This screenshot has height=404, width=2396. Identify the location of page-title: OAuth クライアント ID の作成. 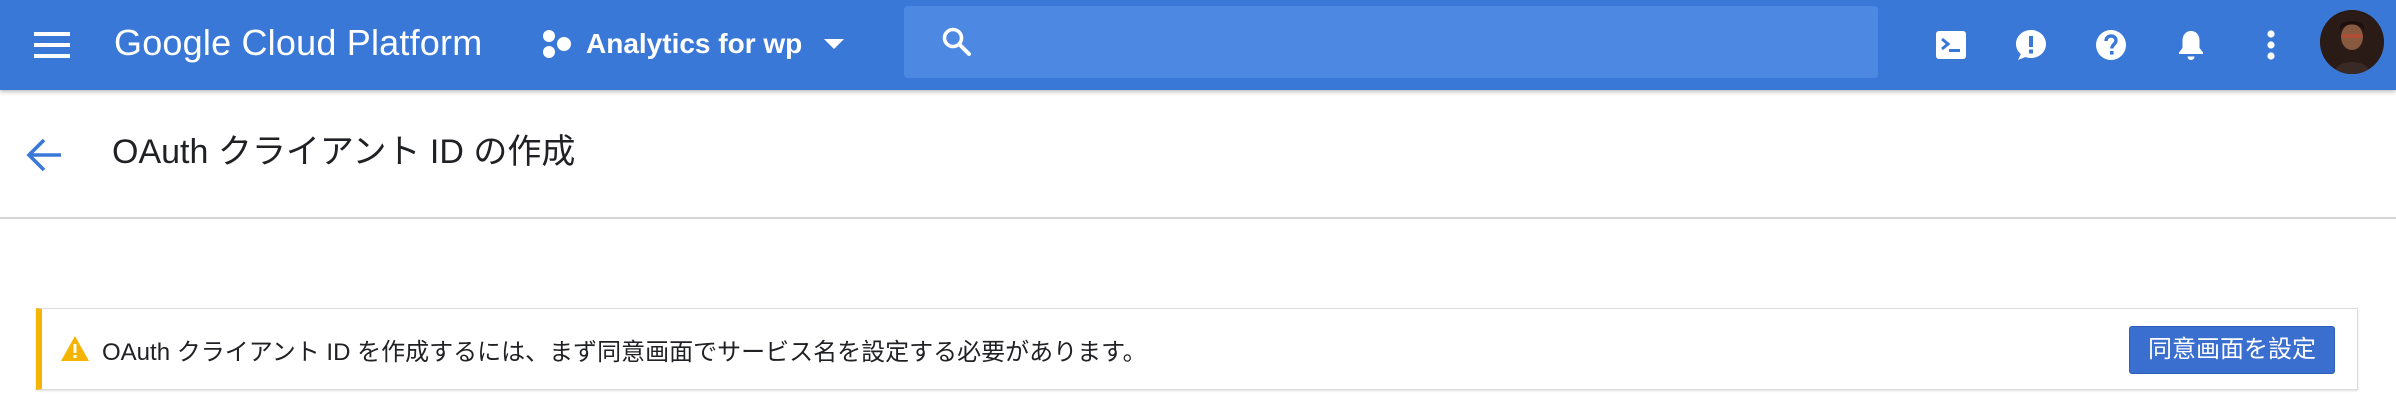
(344, 152).